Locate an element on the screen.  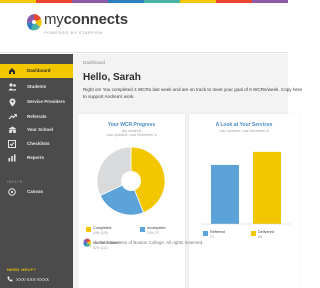
sidebar-item-label: Checklists is located at coordinates (38, 144).